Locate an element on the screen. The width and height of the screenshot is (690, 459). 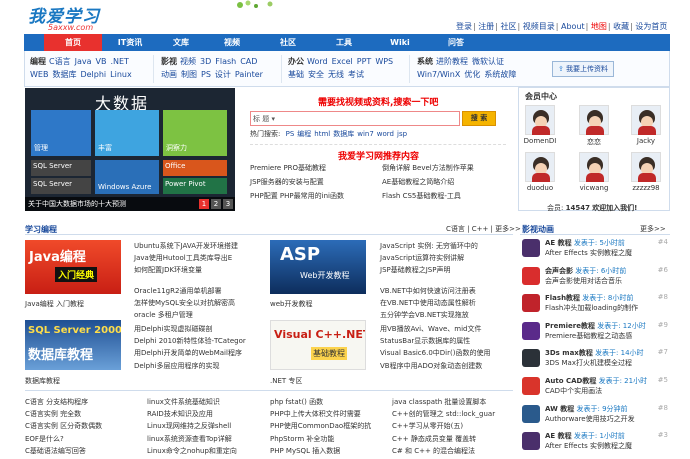
article-link: 用VB播放Avi、Wave、mid文件 is located at coordinates (435, 329).